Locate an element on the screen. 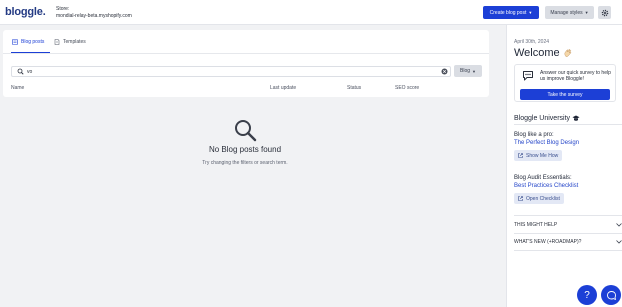 The width and height of the screenshot is (622, 307). gear-icon is located at coordinates (604, 12).